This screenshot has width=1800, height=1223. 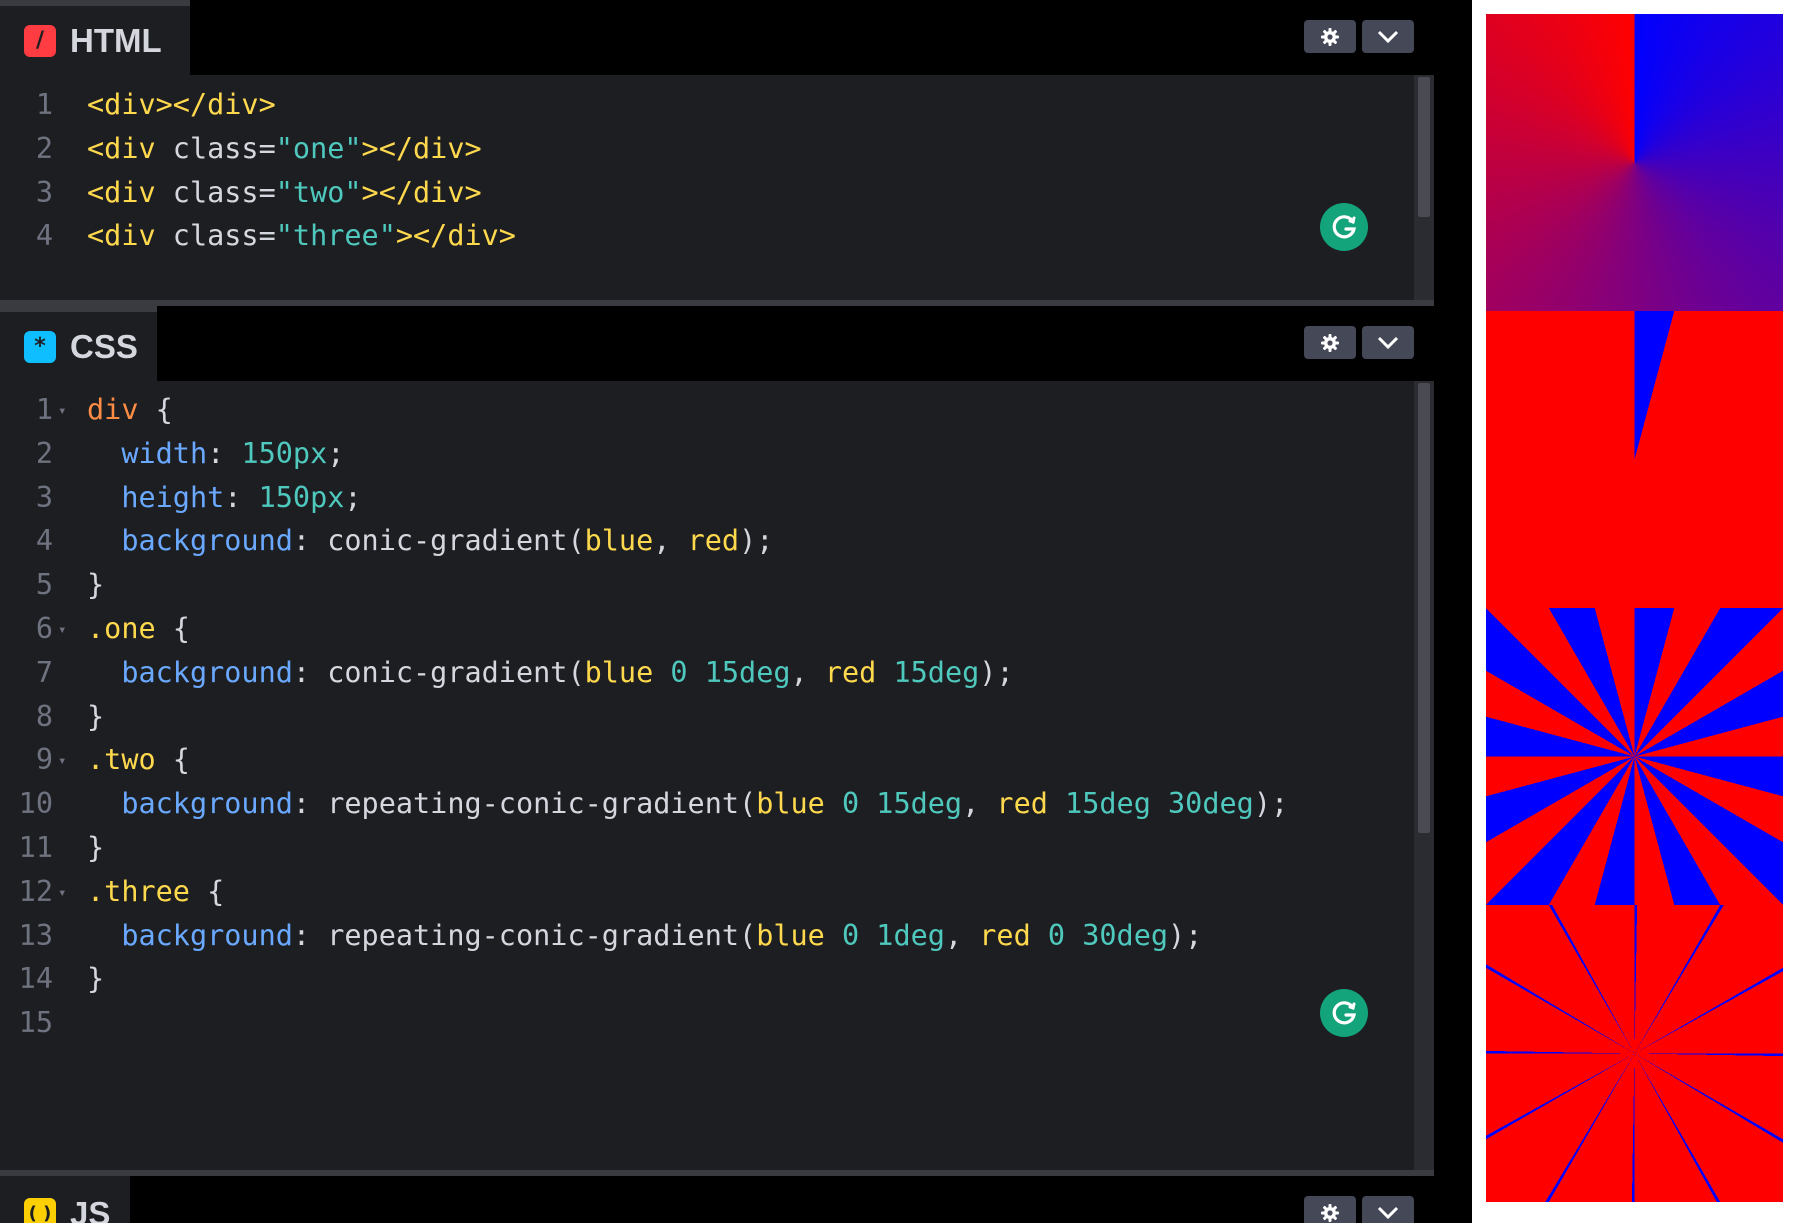 I want to click on html-tab: / HTML, so click(x=95, y=37).